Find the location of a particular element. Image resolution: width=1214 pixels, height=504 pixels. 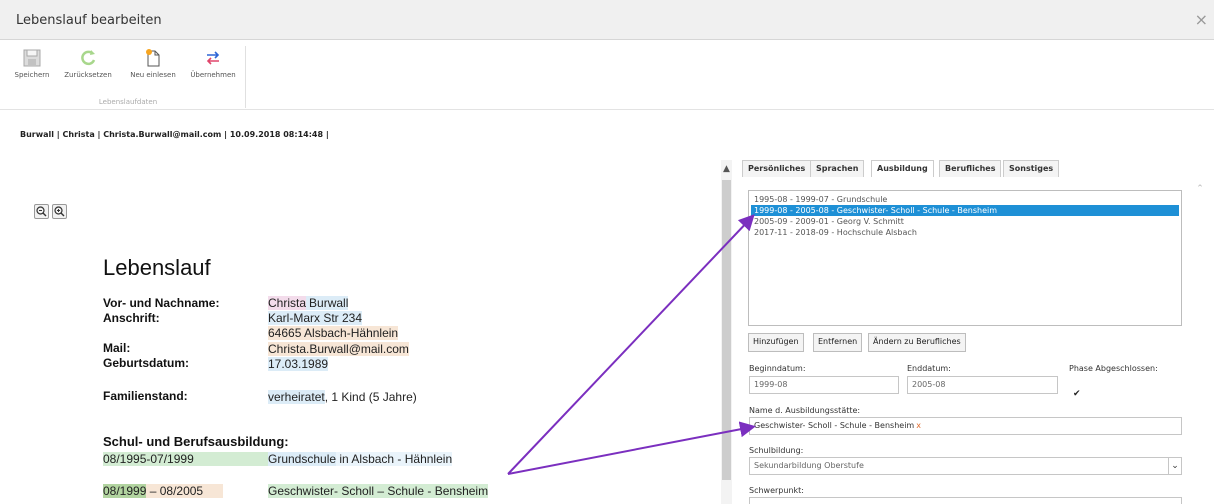

institution-input: Geschwister- Scholl - Schule - Bensheim x is located at coordinates (965, 426).